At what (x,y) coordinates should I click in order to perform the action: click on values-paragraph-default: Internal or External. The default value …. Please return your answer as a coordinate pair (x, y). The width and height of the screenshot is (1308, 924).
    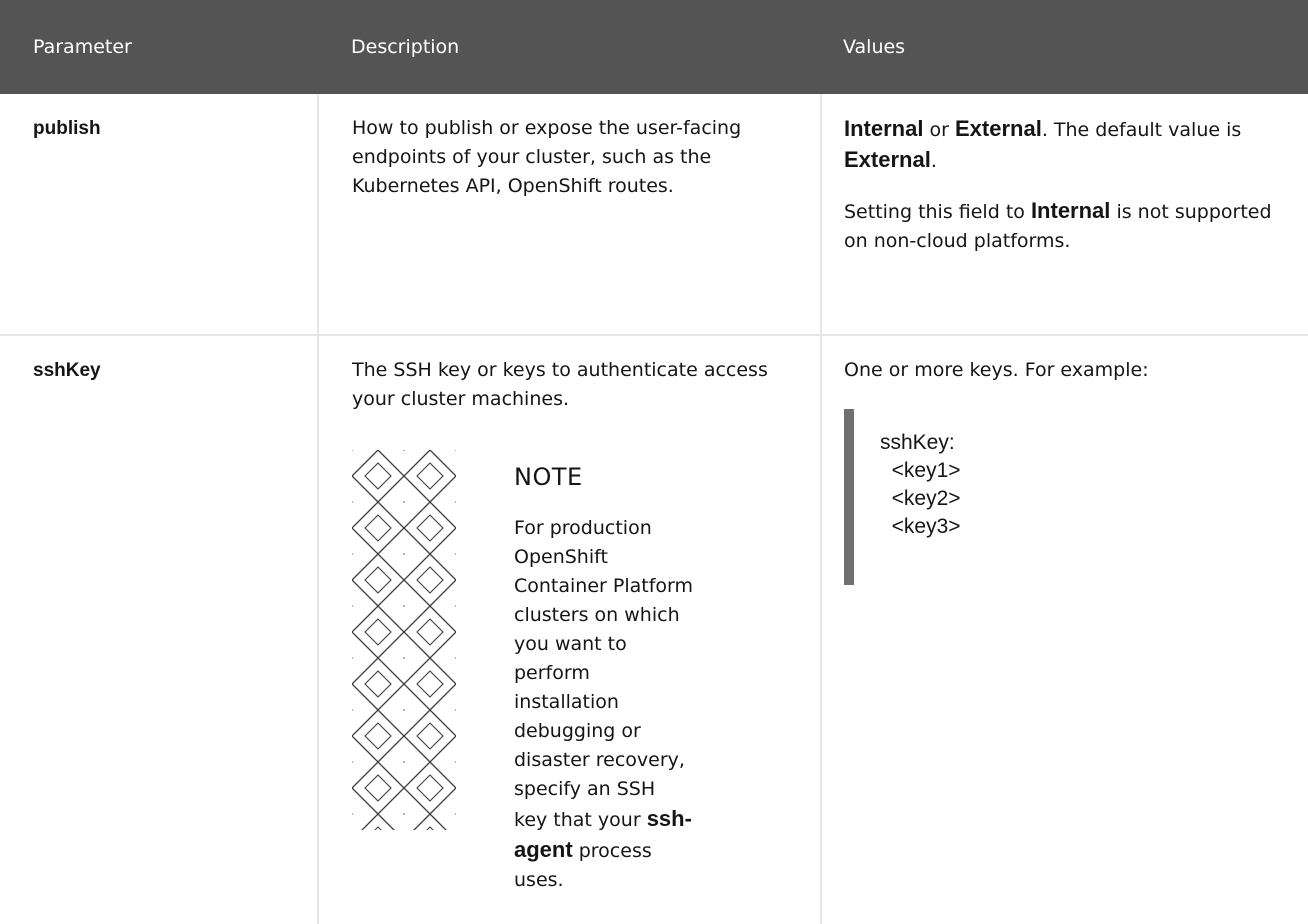
    Looking at the image, I should click on (1068, 145).